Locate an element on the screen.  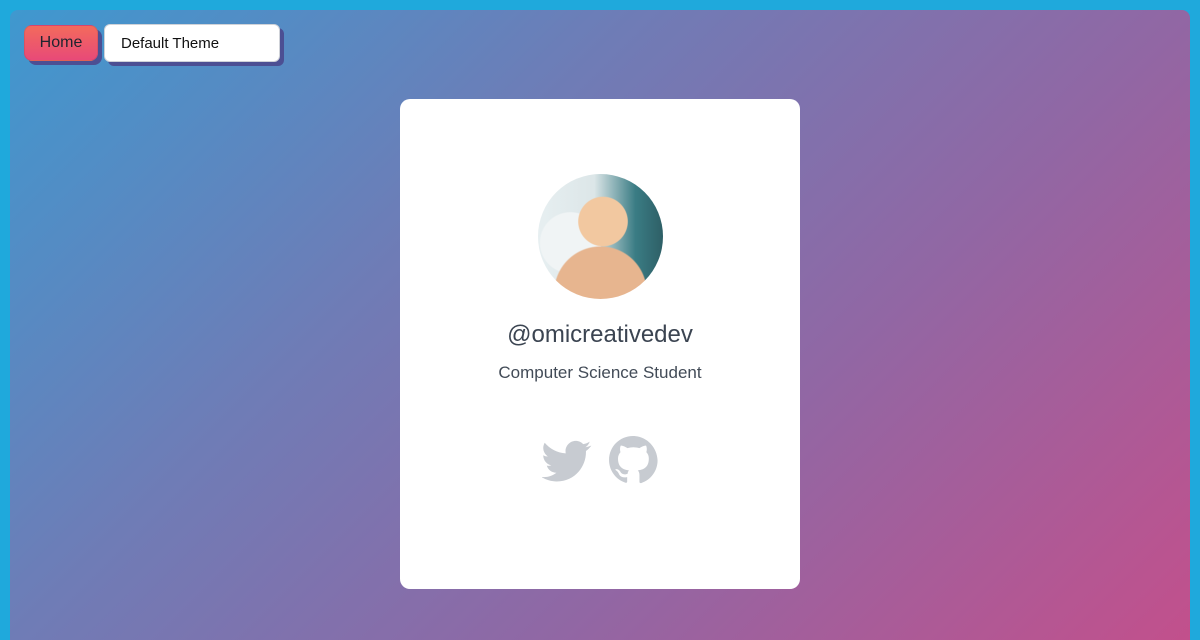
twitter-link is located at coordinates (567, 460).